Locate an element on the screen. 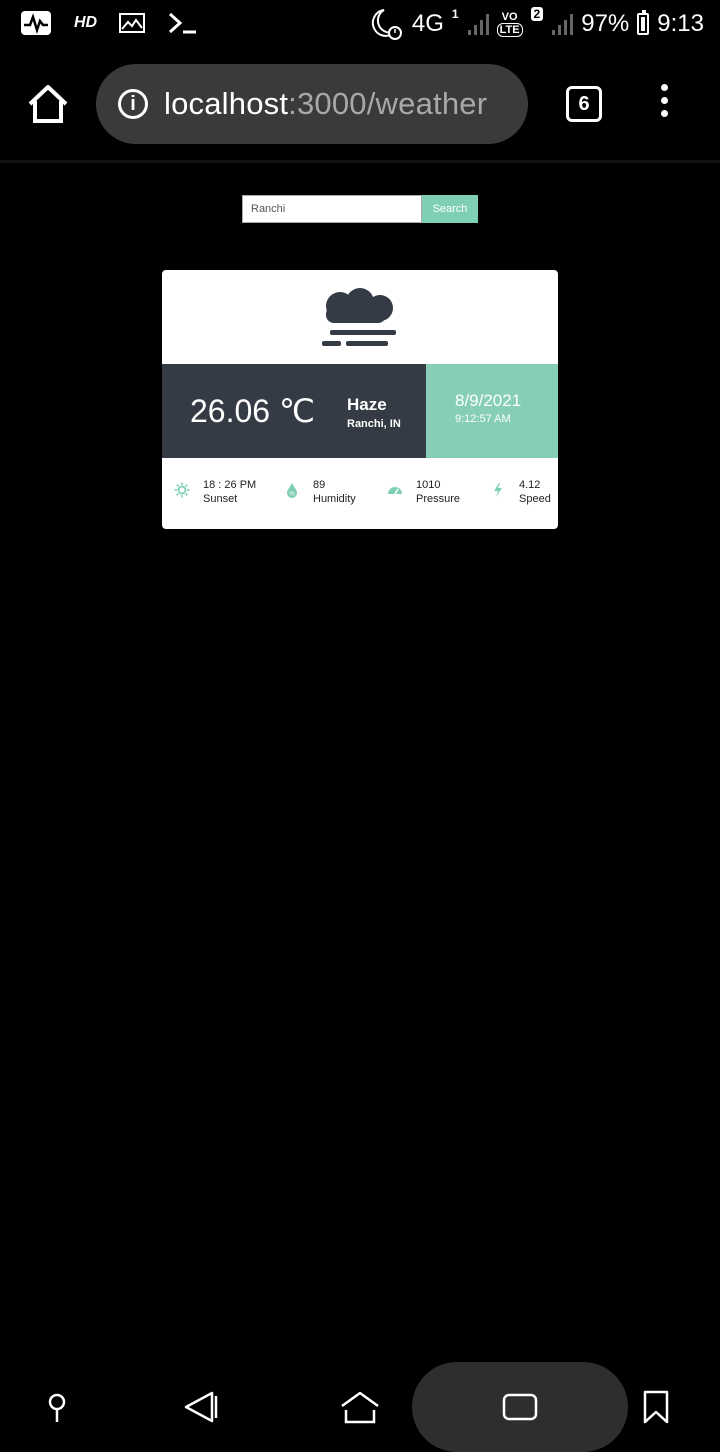  sunset-icon is located at coordinates (182, 490).